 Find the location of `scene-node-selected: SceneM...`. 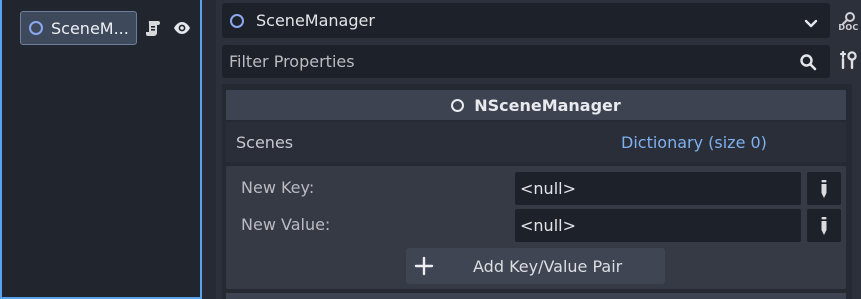

scene-node-selected: SceneM... is located at coordinates (78, 28).